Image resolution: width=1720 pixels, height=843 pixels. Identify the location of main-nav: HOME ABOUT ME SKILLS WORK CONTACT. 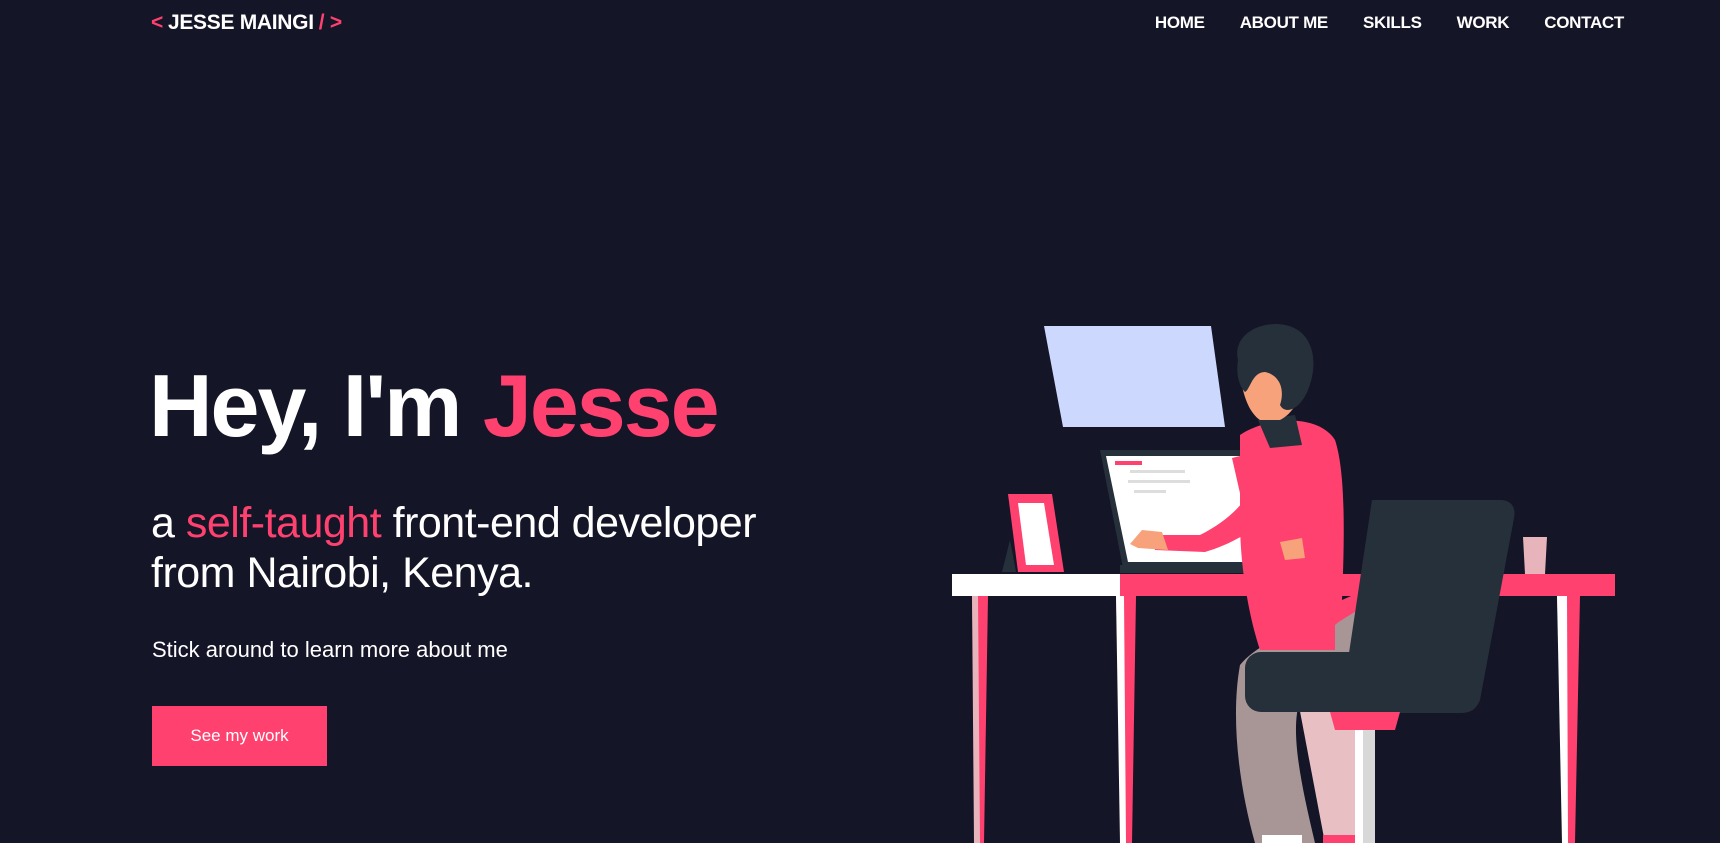
(1389, 23).